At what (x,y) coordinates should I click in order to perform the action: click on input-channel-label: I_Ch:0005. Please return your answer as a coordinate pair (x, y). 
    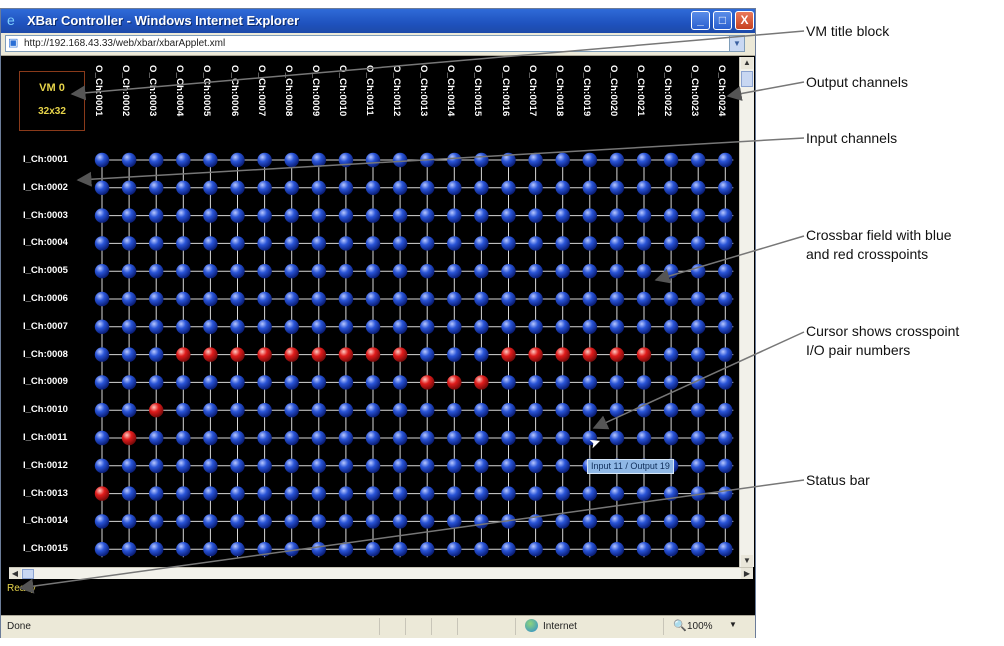
    Looking at the image, I should click on (58, 271).